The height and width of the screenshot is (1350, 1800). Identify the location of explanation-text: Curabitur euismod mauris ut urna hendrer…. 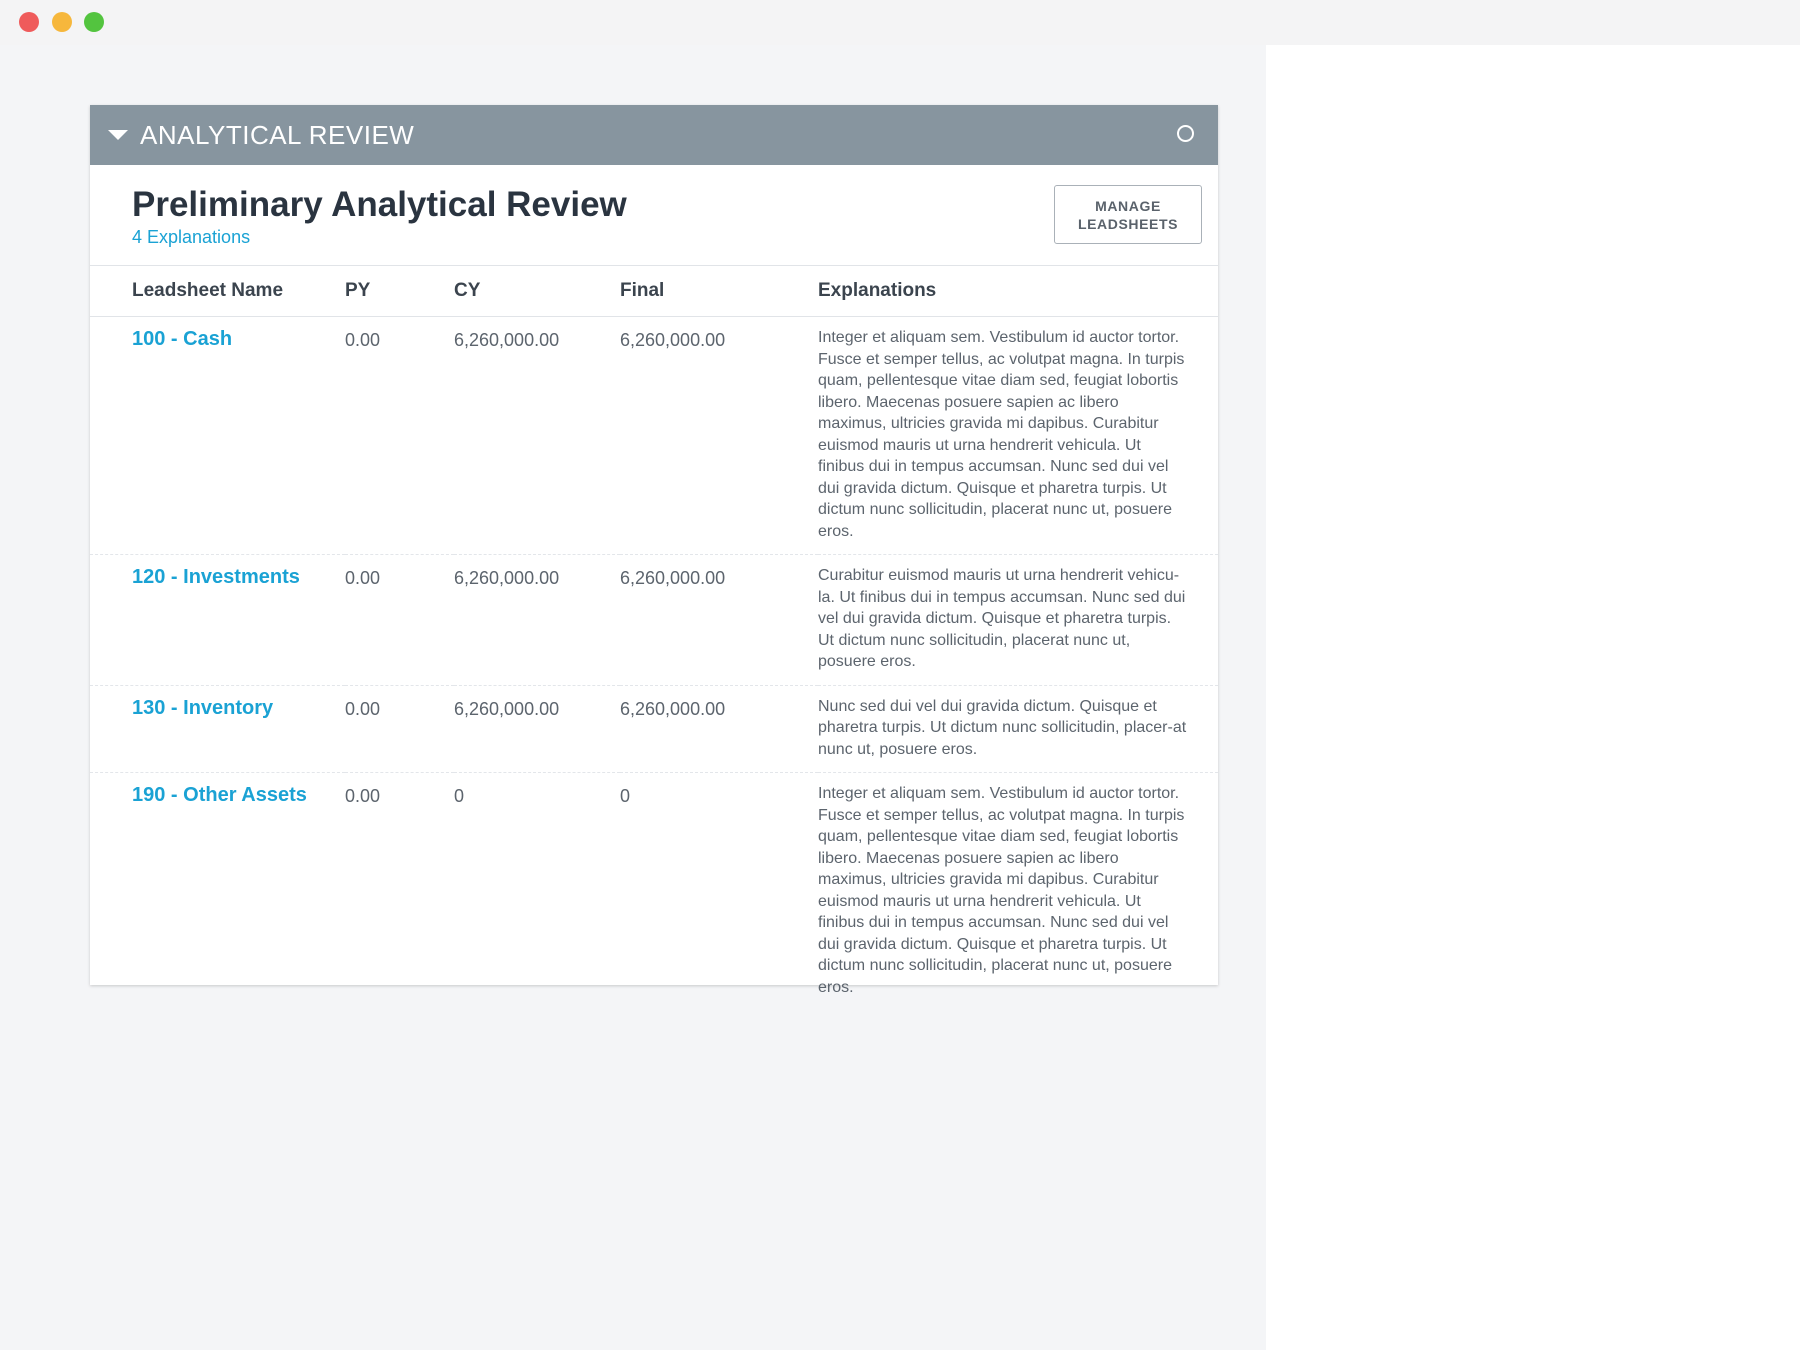
(1002, 618).